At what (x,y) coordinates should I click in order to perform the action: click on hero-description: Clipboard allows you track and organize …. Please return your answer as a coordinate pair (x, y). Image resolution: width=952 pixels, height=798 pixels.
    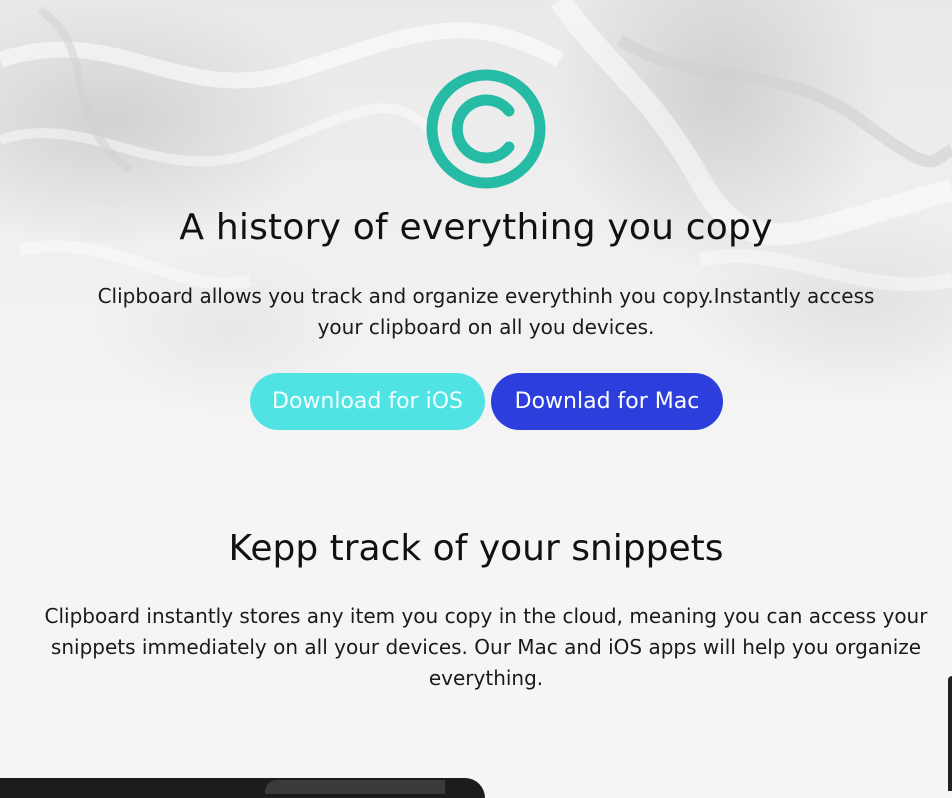
    Looking at the image, I should click on (486, 311).